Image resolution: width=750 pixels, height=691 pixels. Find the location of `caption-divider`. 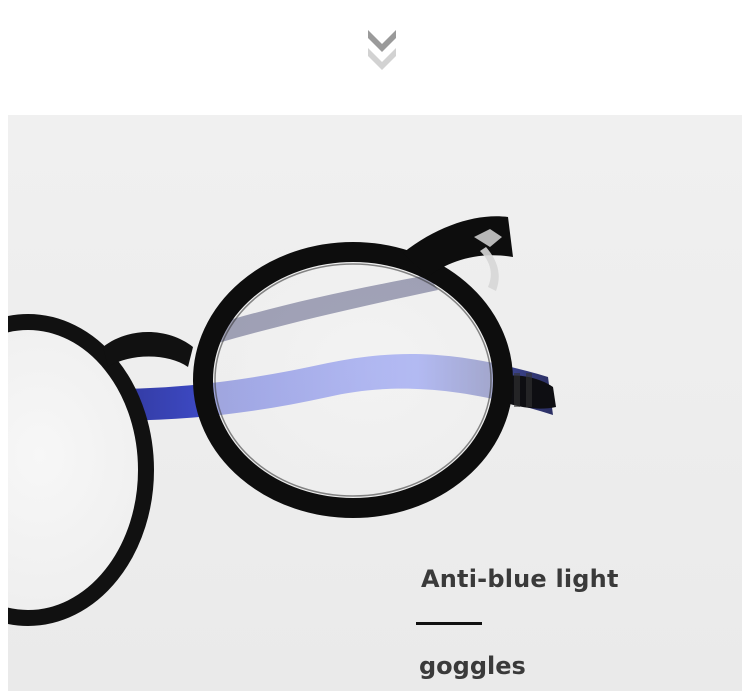

caption-divider is located at coordinates (449, 623).